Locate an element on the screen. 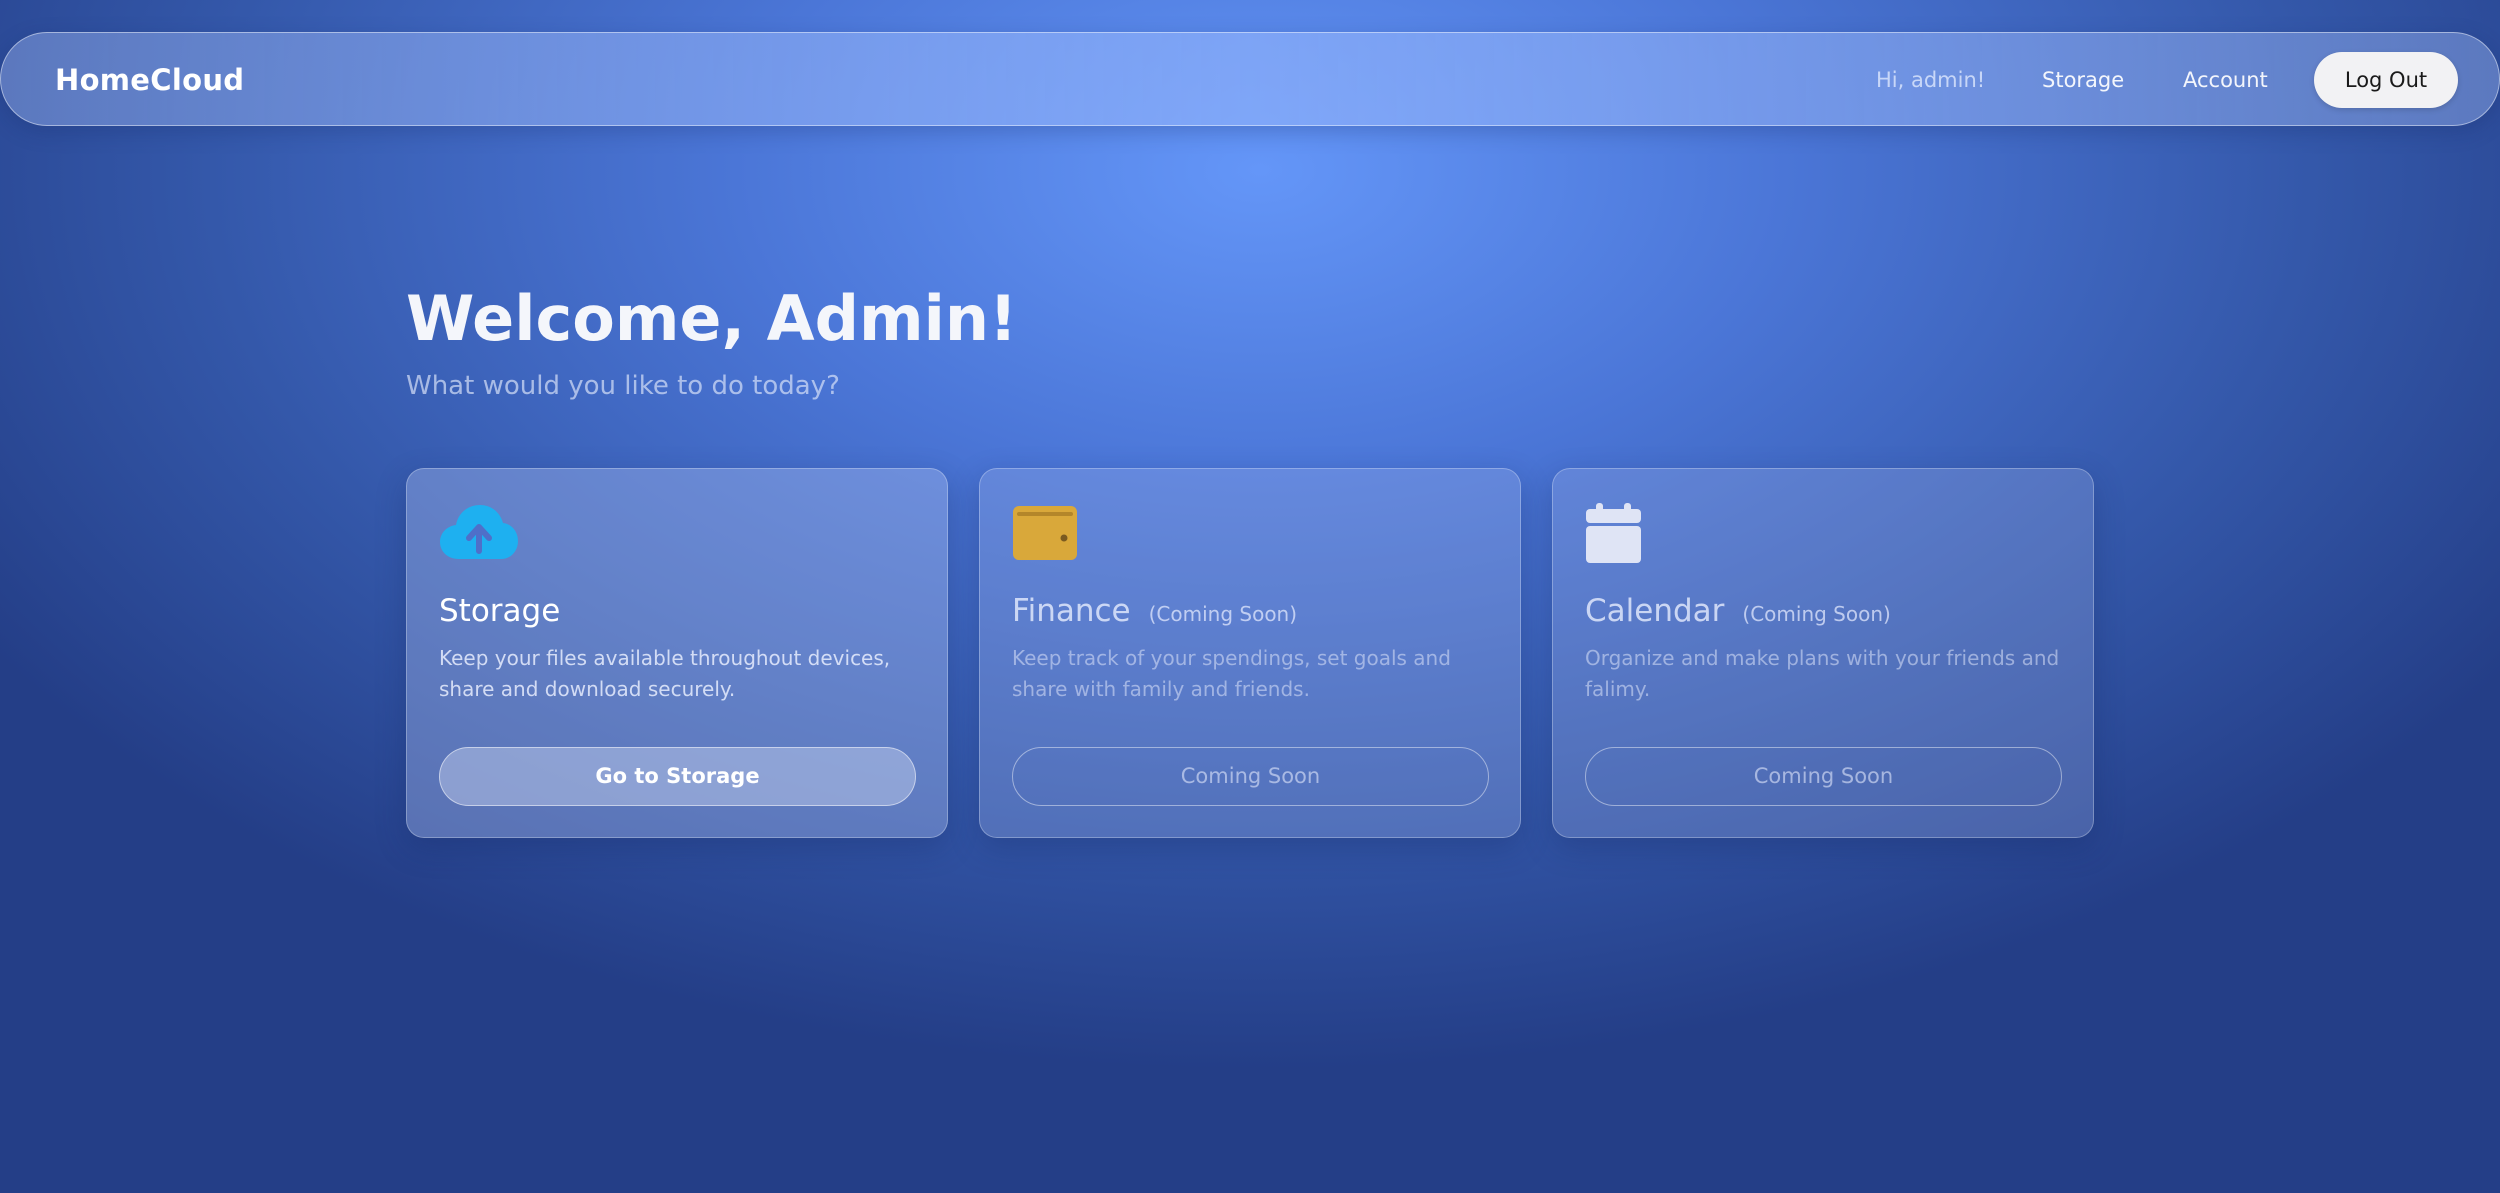  go-to-storage-button: Go to Storage is located at coordinates (677, 776).